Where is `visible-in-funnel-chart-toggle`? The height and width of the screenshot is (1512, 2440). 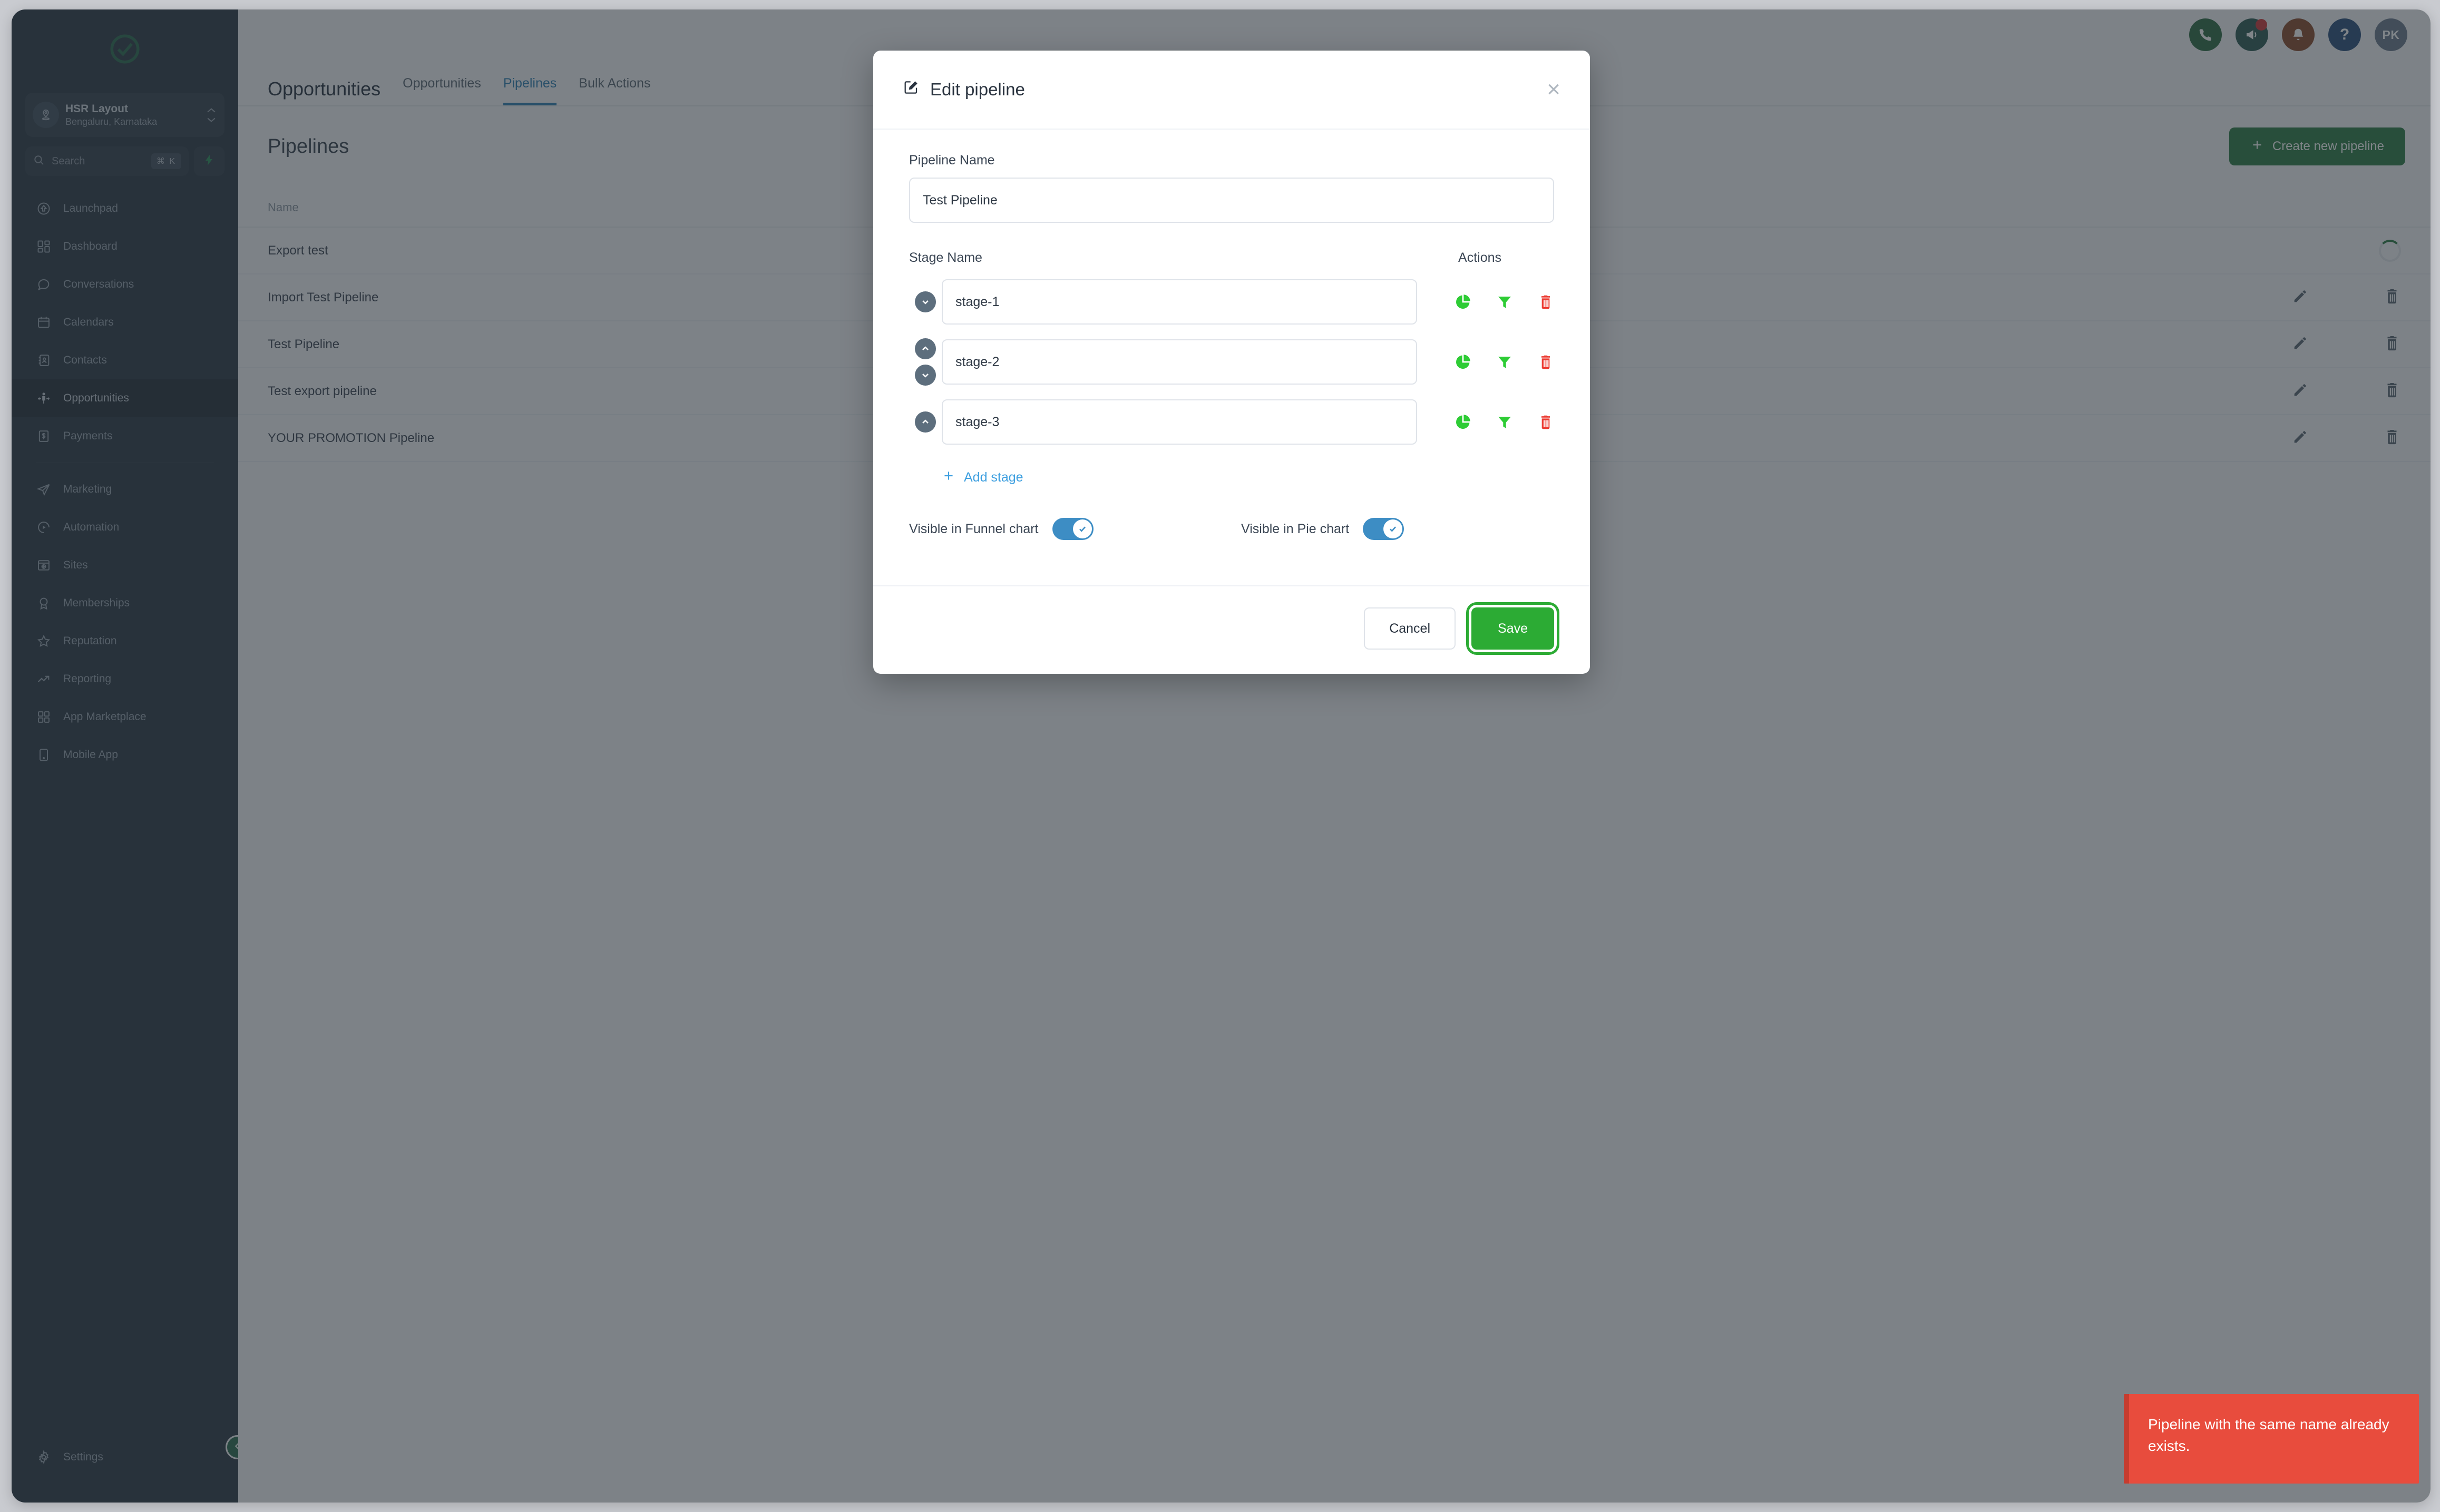
visible-in-funnel-chart-toggle is located at coordinates (1073, 529).